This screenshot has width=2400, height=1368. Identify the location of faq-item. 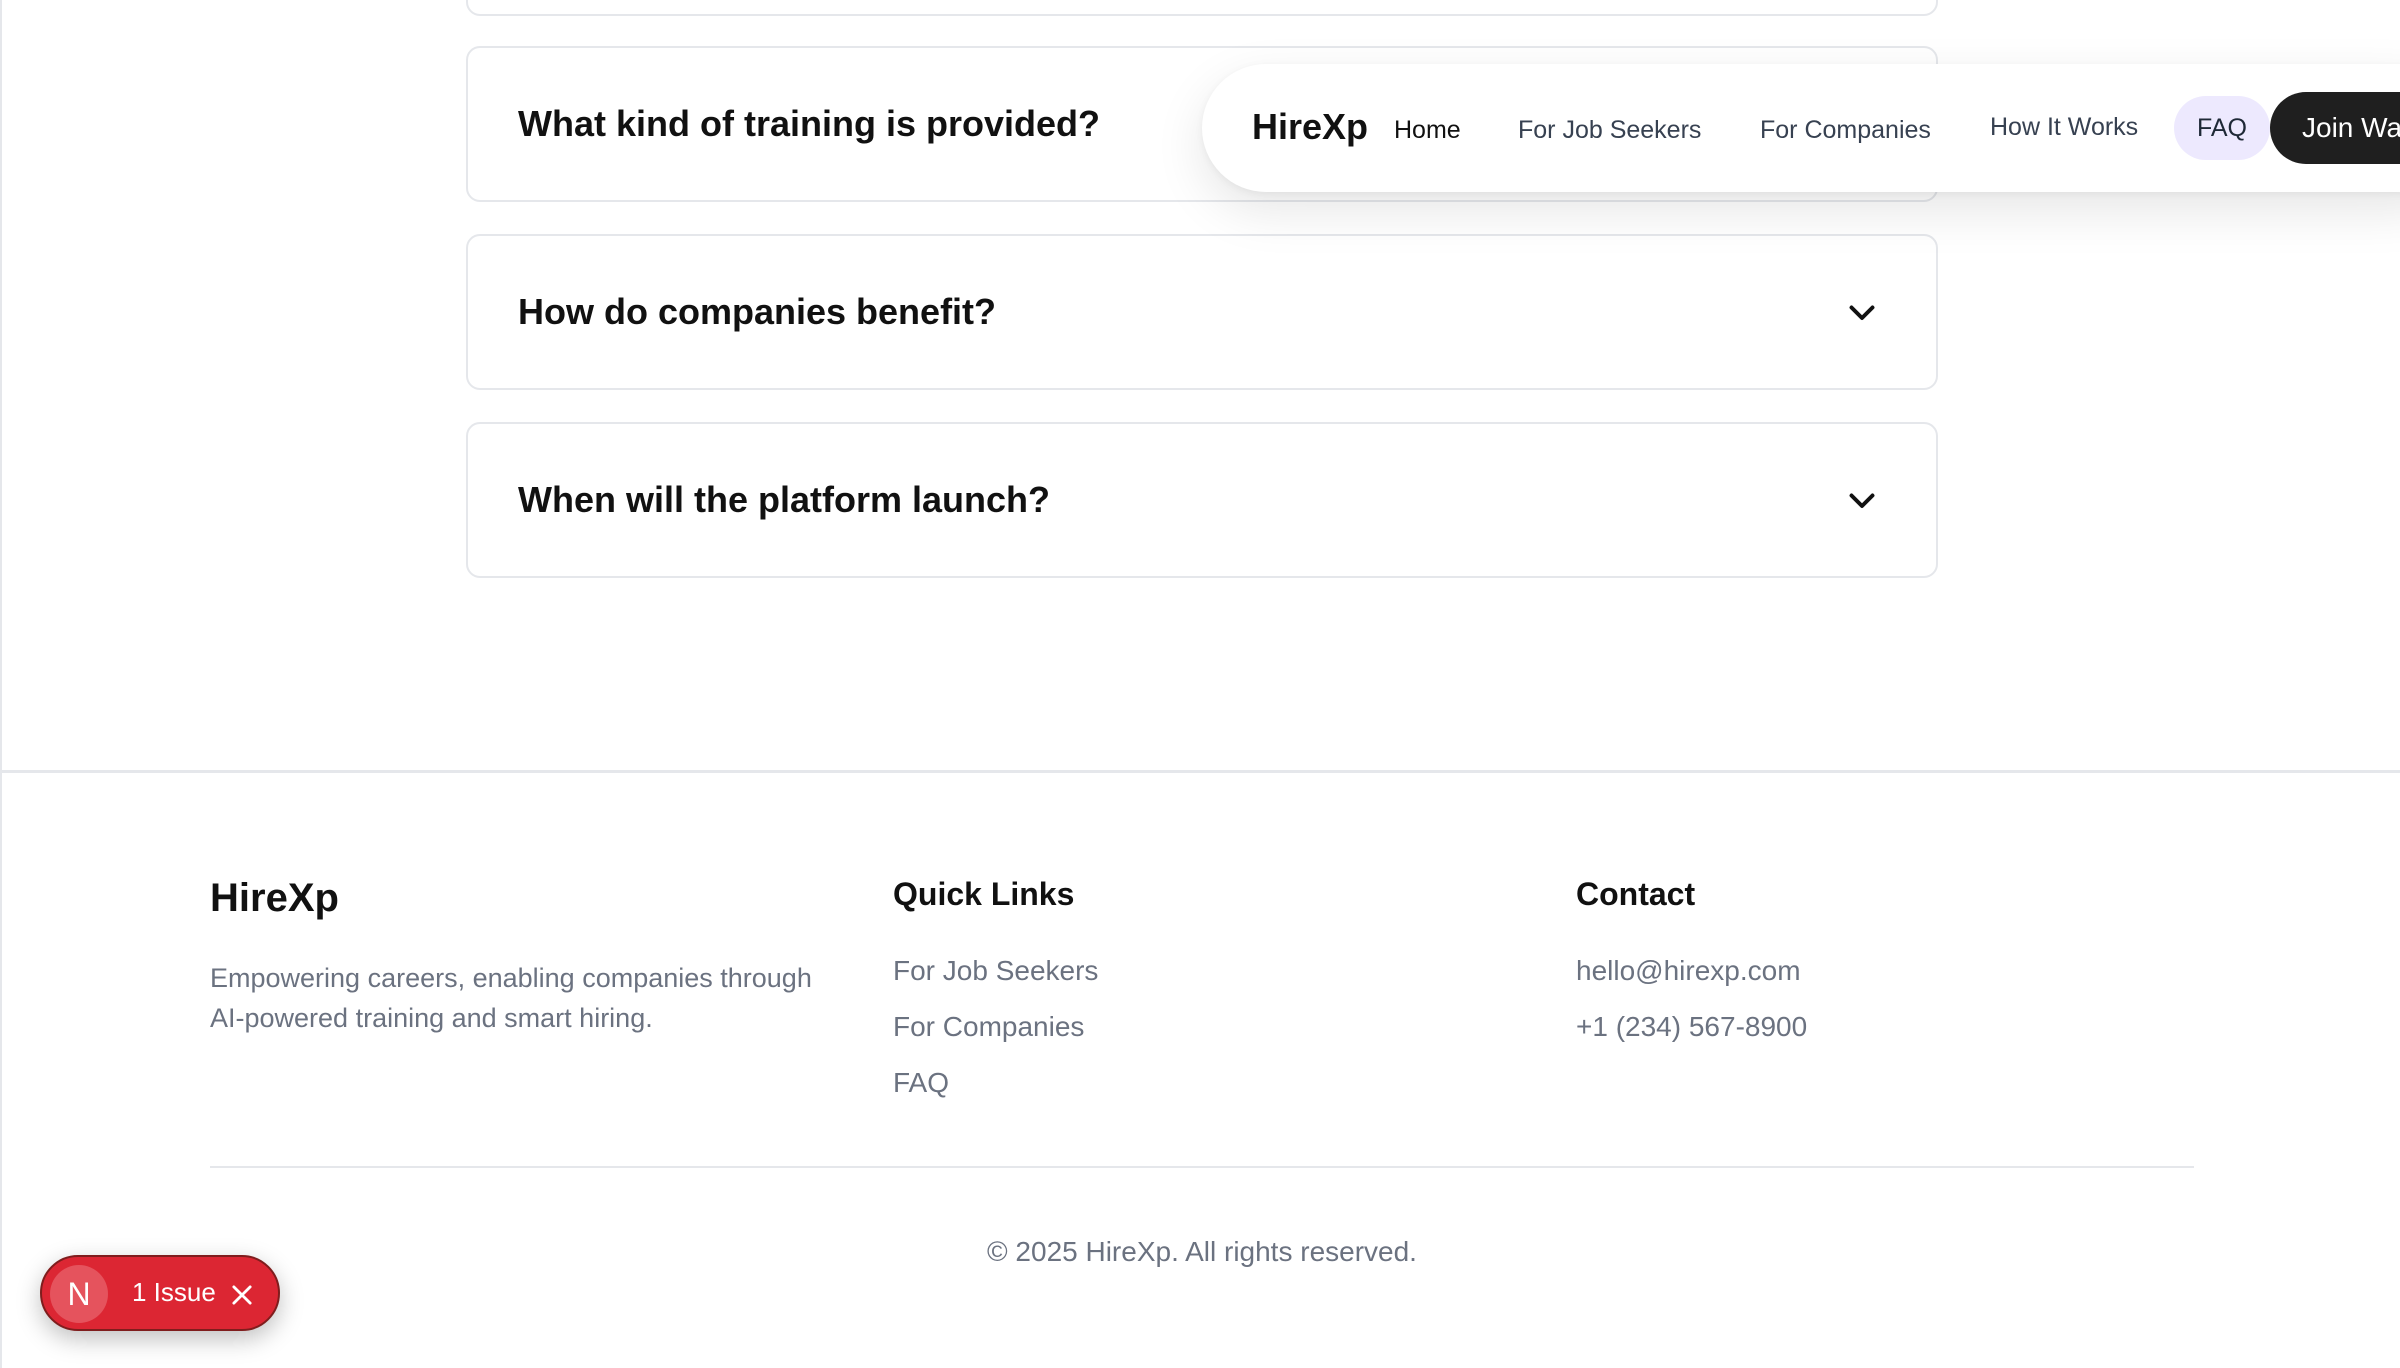
(1202, 8).